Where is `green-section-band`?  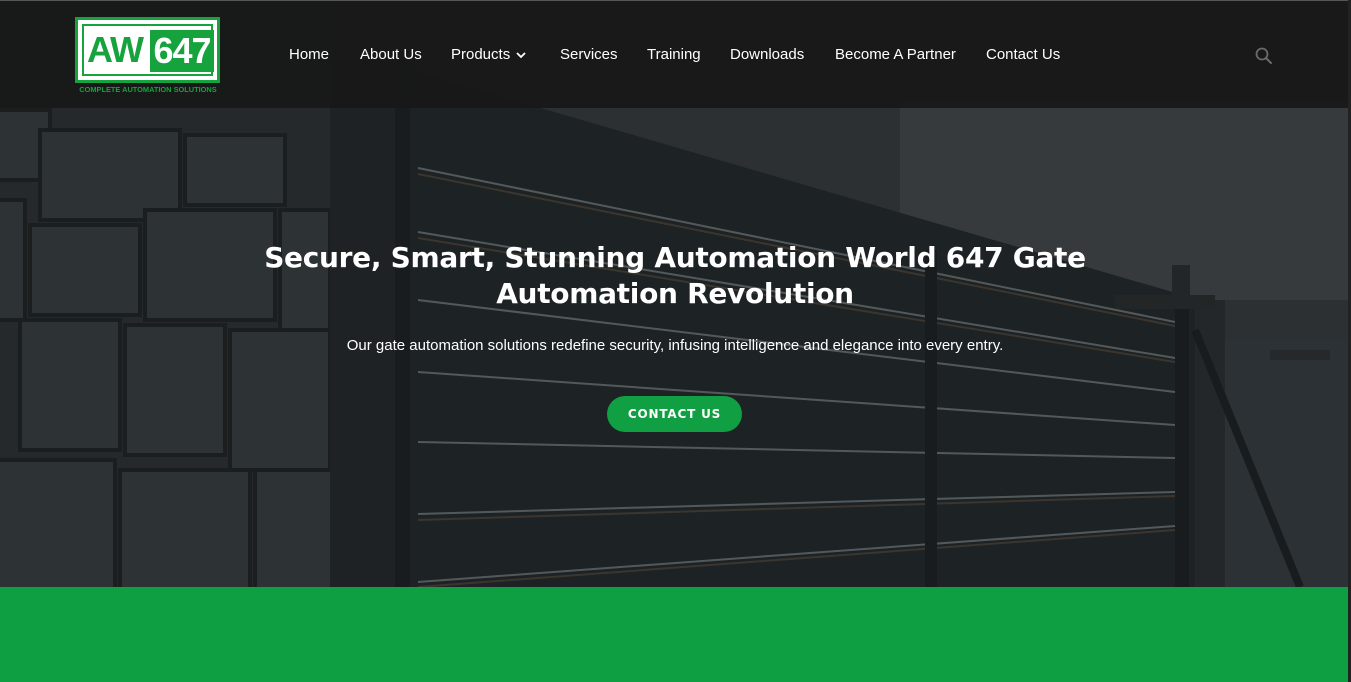
green-section-band is located at coordinates (675, 634).